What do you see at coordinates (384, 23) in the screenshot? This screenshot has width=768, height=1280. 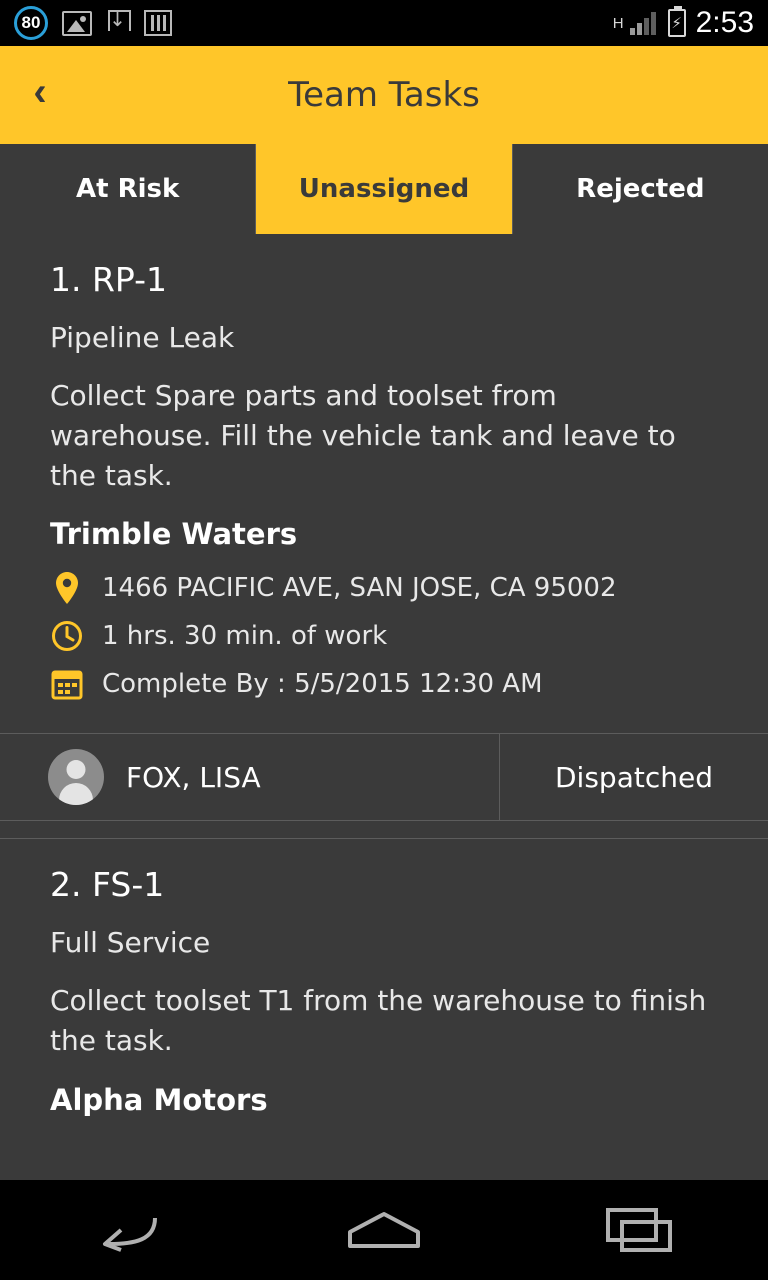 I see `status-bar: 80 H ⚡ 2:53` at bounding box center [384, 23].